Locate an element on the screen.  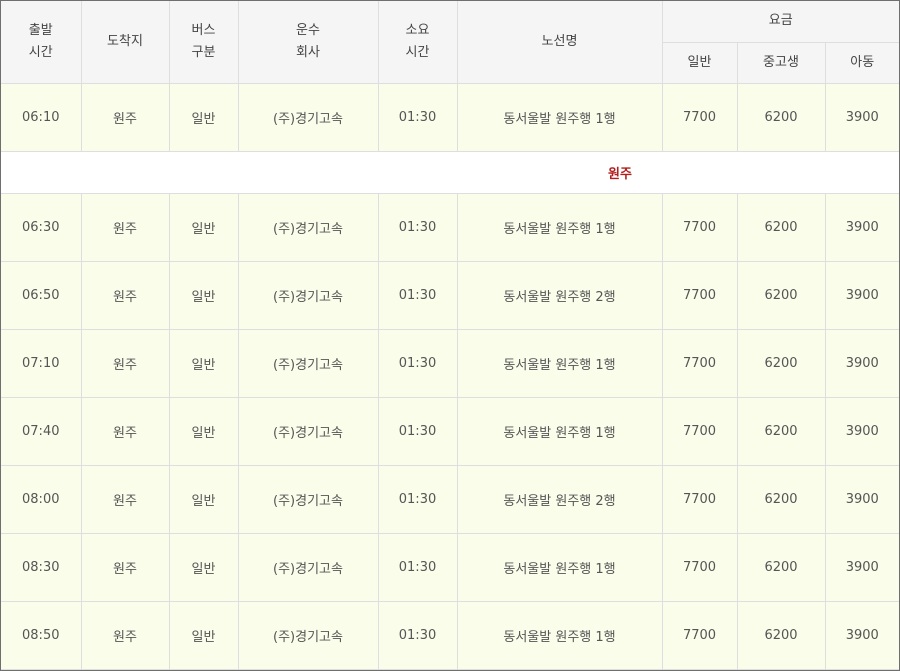
header-destination: 도착지 is located at coordinates (125, 42).